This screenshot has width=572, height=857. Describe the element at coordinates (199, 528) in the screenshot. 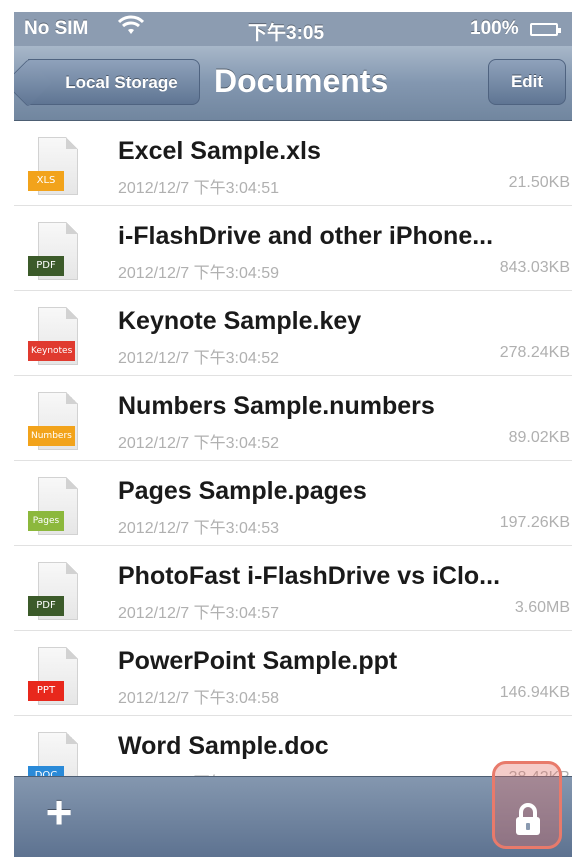

I see `file-date: 2012/12/7 下午3:04:53` at that location.